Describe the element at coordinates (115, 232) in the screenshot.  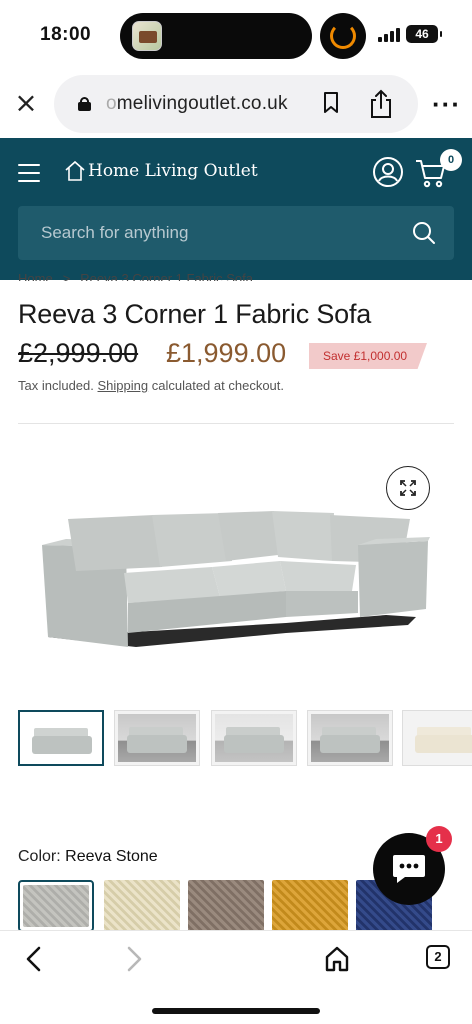
I see `search-placeholder: Search for anything` at that location.